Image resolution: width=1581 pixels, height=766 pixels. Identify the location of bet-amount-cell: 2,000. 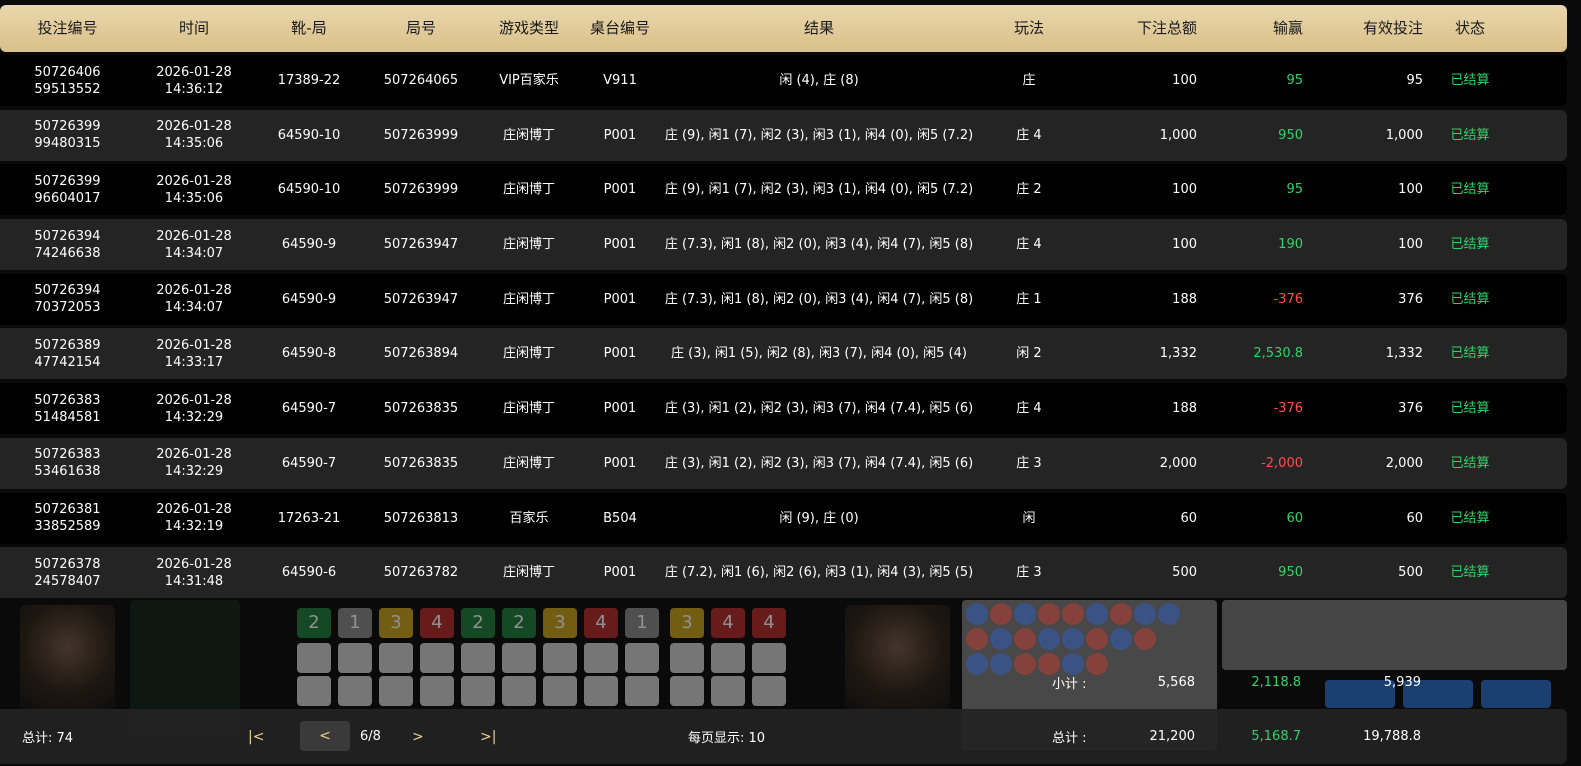
(1178, 463).